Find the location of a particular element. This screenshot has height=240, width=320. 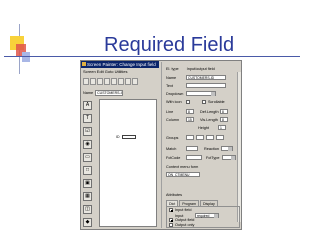

text-icon: A is located at coordinates (87, 105).